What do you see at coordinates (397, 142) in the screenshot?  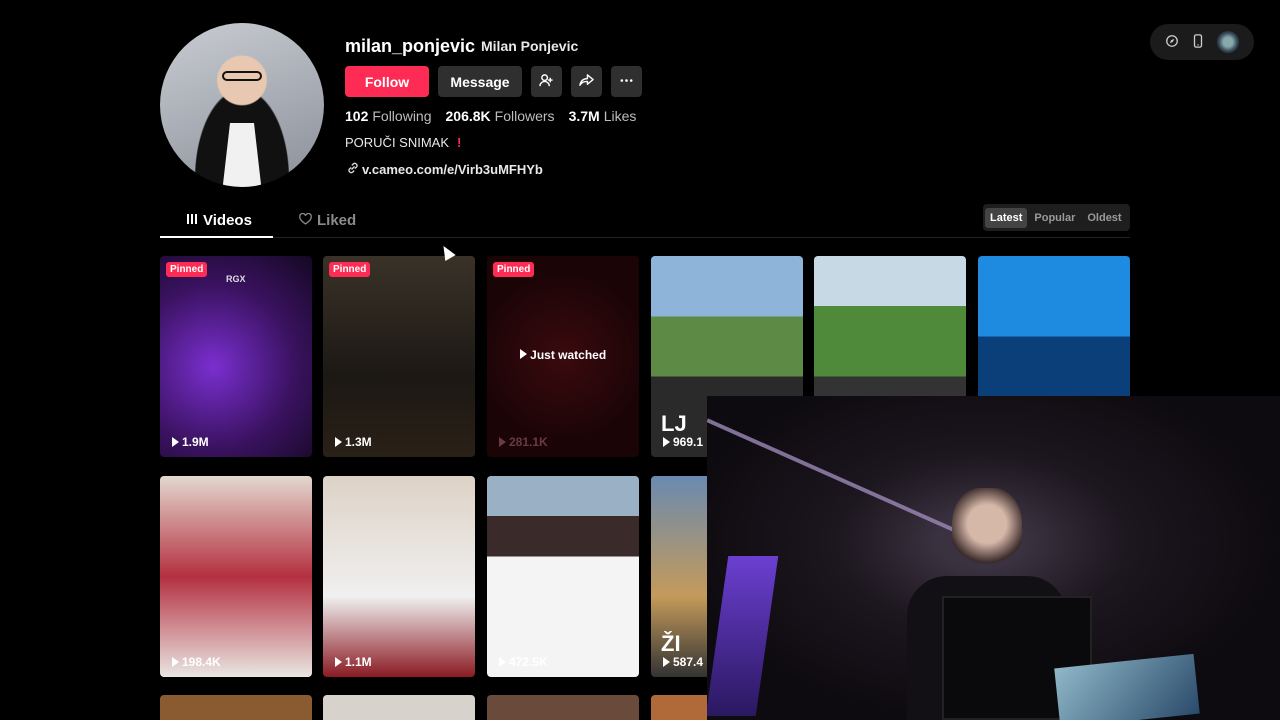 I see `bio-text: PORUČI SNIMAK` at bounding box center [397, 142].